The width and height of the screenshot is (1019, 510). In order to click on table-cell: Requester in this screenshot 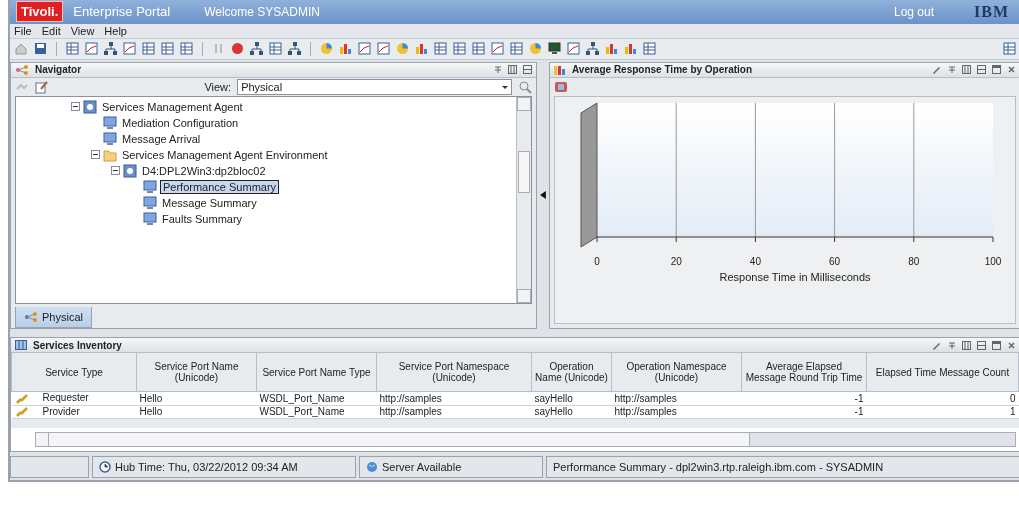, I will do `click(65, 398)`.